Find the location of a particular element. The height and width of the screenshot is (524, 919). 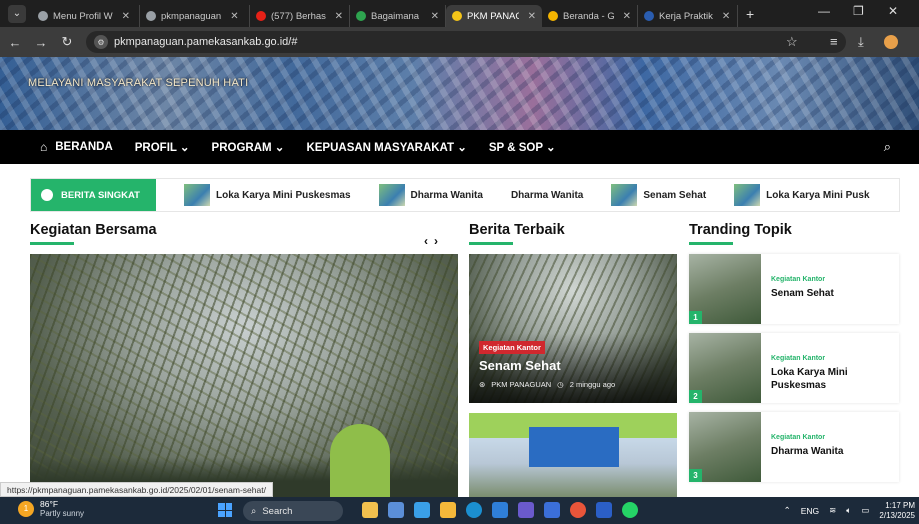

category-badge: Kegiatan Kantor is located at coordinates (512, 347).